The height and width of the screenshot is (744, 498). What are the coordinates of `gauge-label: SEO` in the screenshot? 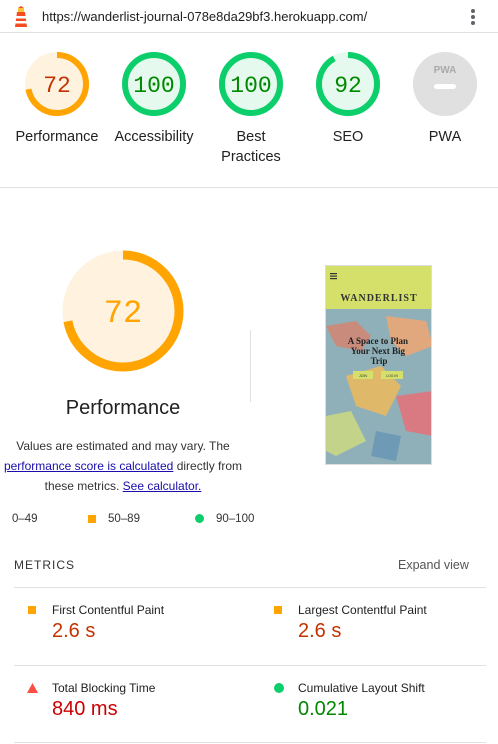 It's located at (348, 137).